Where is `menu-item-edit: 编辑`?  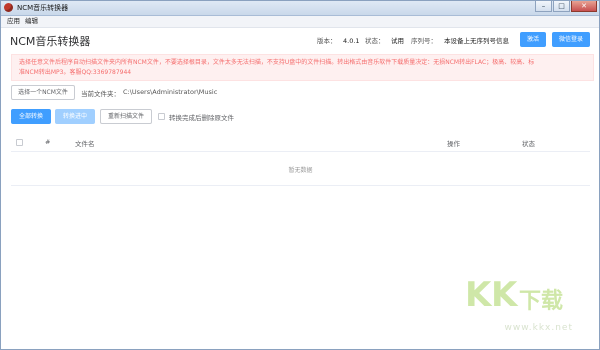 menu-item-edit: 编辑 is located at coordinates (31, 21).